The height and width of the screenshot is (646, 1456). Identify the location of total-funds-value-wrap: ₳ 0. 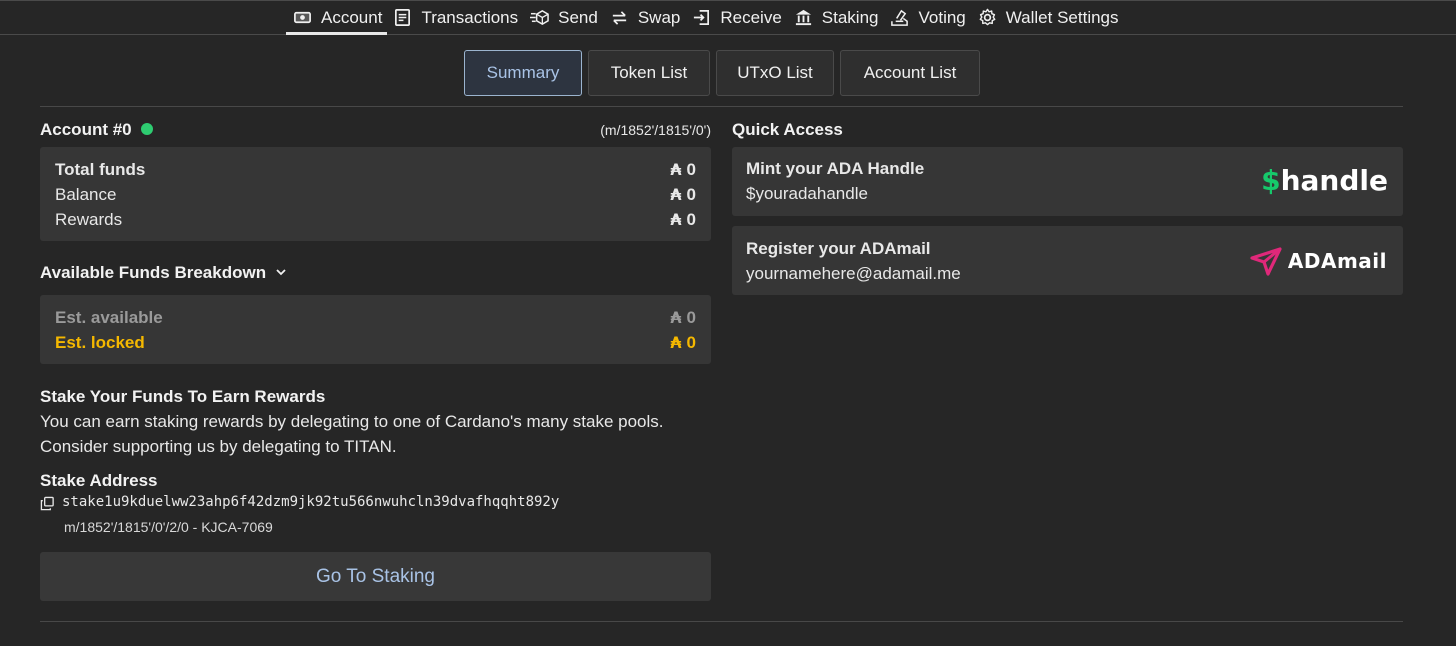
(683, 170).